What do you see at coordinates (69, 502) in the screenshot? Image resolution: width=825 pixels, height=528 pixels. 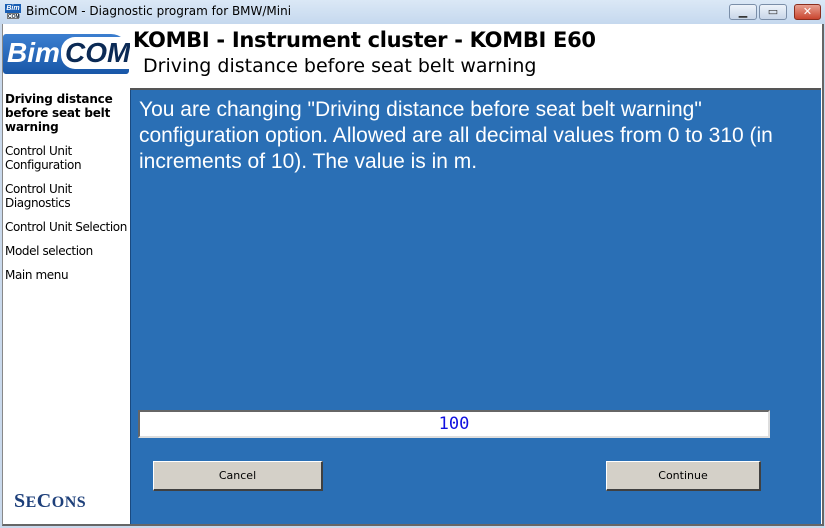 I see `secons-logo-part: ONS` at bounding box center [69, 502].